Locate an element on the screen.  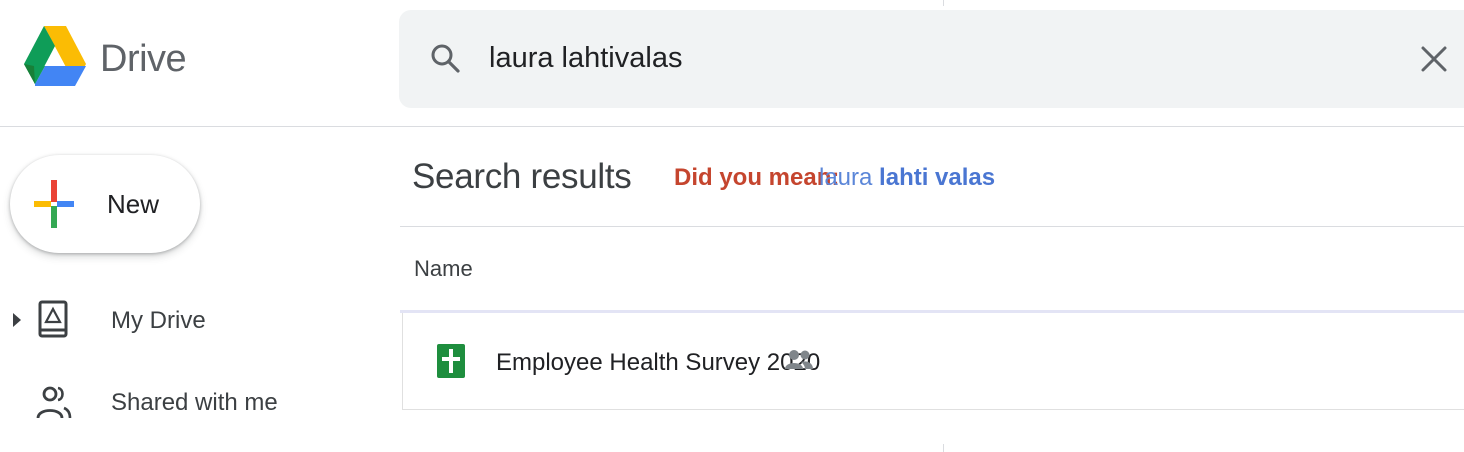
spelling-suggestion-link: laura lahti valas is located at coordinates (907, 178).